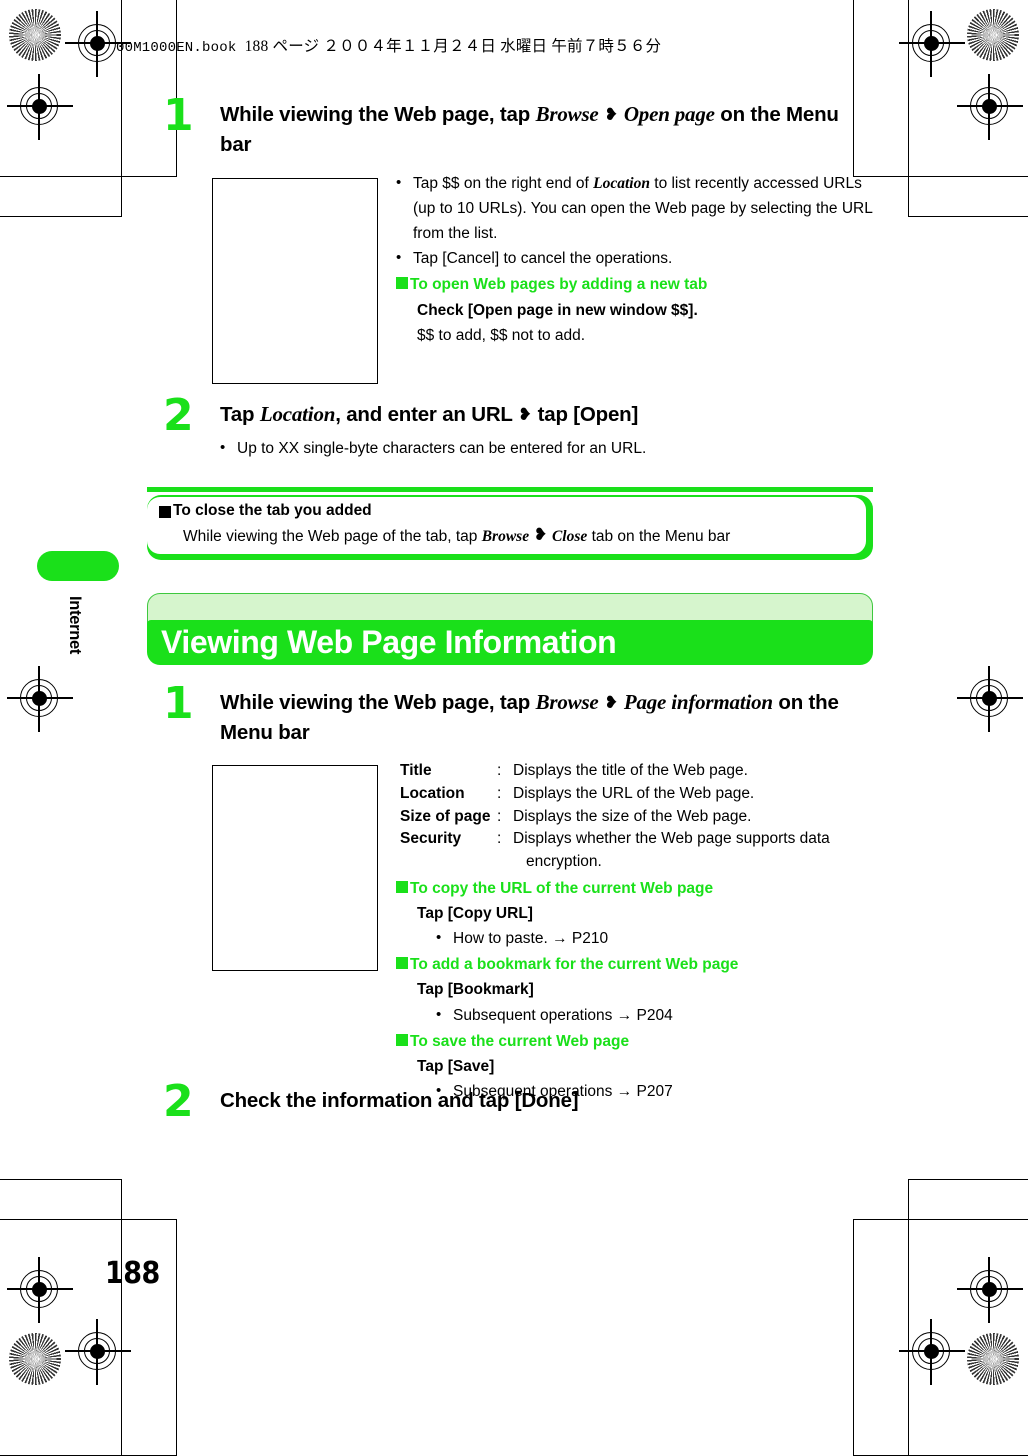 The width and height of the screenshot is (1028, 1456). I want to click on green-subheading: To open Web pages by adding a new tab, so click(636, 284).